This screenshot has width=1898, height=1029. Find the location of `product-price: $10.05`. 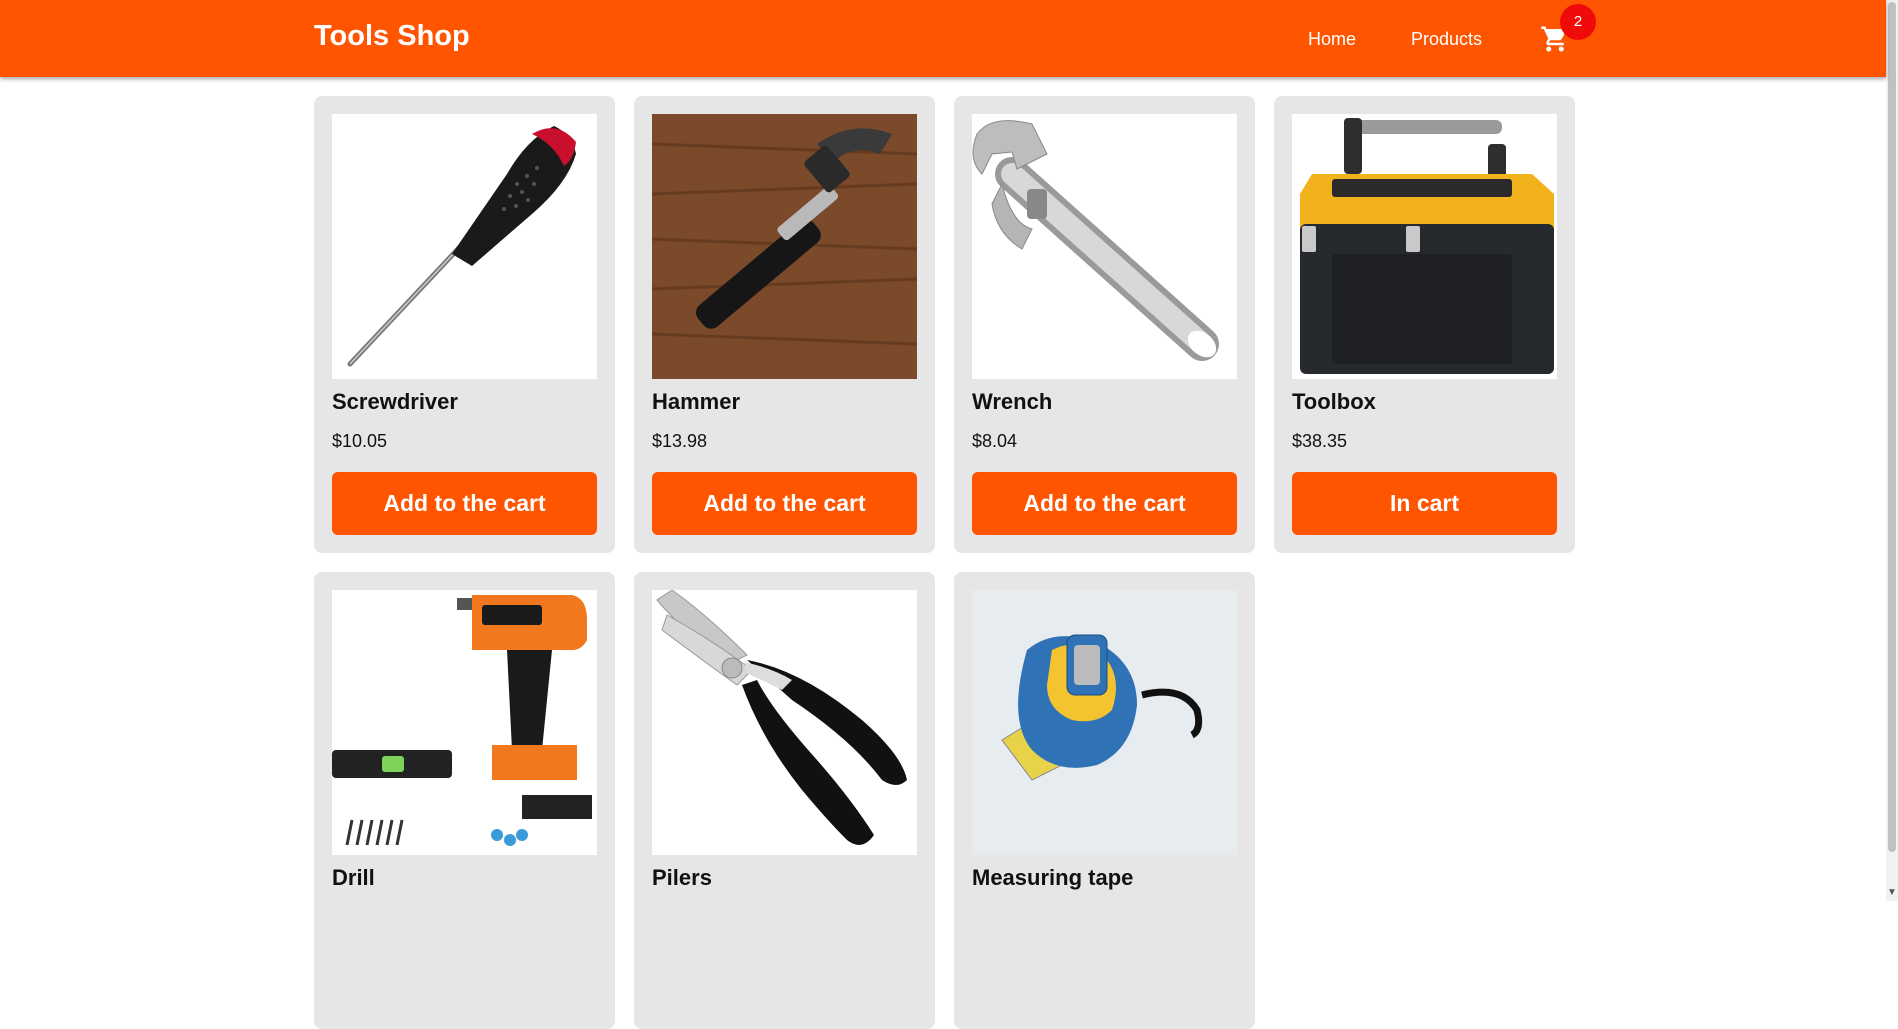

product-price: $10.05 is located at coordinates (360, 441).